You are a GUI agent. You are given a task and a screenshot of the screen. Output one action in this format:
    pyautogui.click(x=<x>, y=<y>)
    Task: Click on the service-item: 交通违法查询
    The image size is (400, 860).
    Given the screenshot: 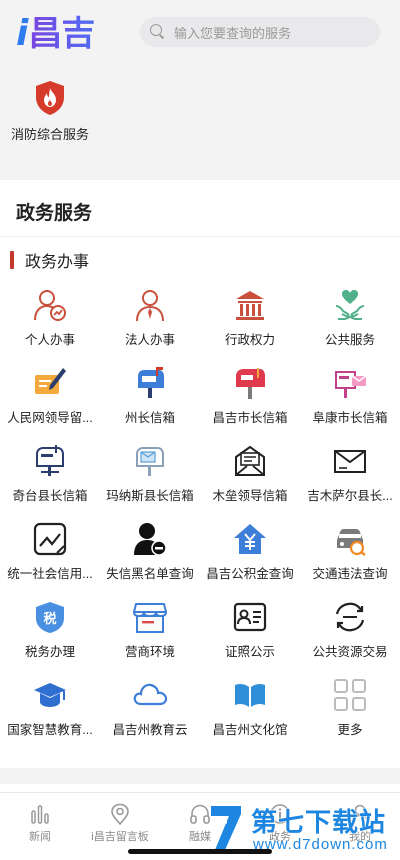 What is the action you would take?
    pyautogui.click(x=350, y=561)
    